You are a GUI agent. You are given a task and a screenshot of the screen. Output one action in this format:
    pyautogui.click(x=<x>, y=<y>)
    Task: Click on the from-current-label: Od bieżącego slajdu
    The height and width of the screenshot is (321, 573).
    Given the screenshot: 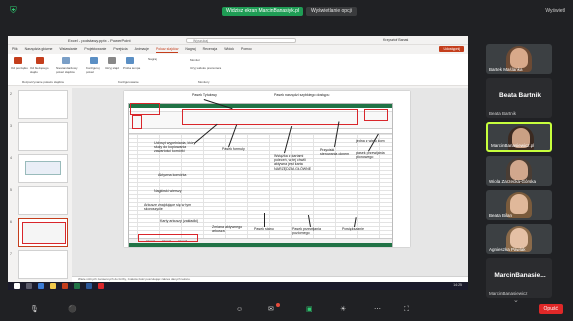 What is the action you would take?
    pyautogui.click(x=39, y=70)
    